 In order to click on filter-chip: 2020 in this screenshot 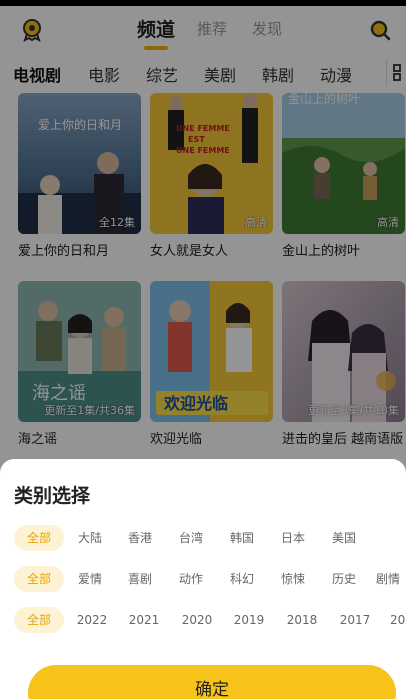, I will do `click(197, 620)`.